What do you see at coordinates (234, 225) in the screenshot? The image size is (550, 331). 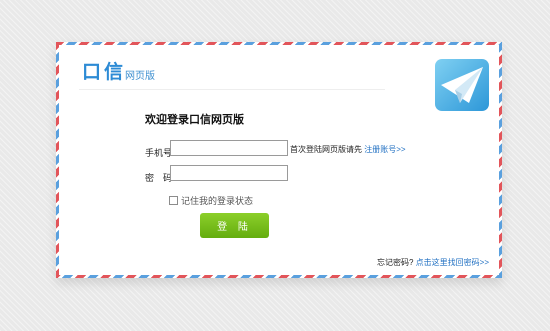 I see `login-button: 登 陆` at bounding box center [234, 225].